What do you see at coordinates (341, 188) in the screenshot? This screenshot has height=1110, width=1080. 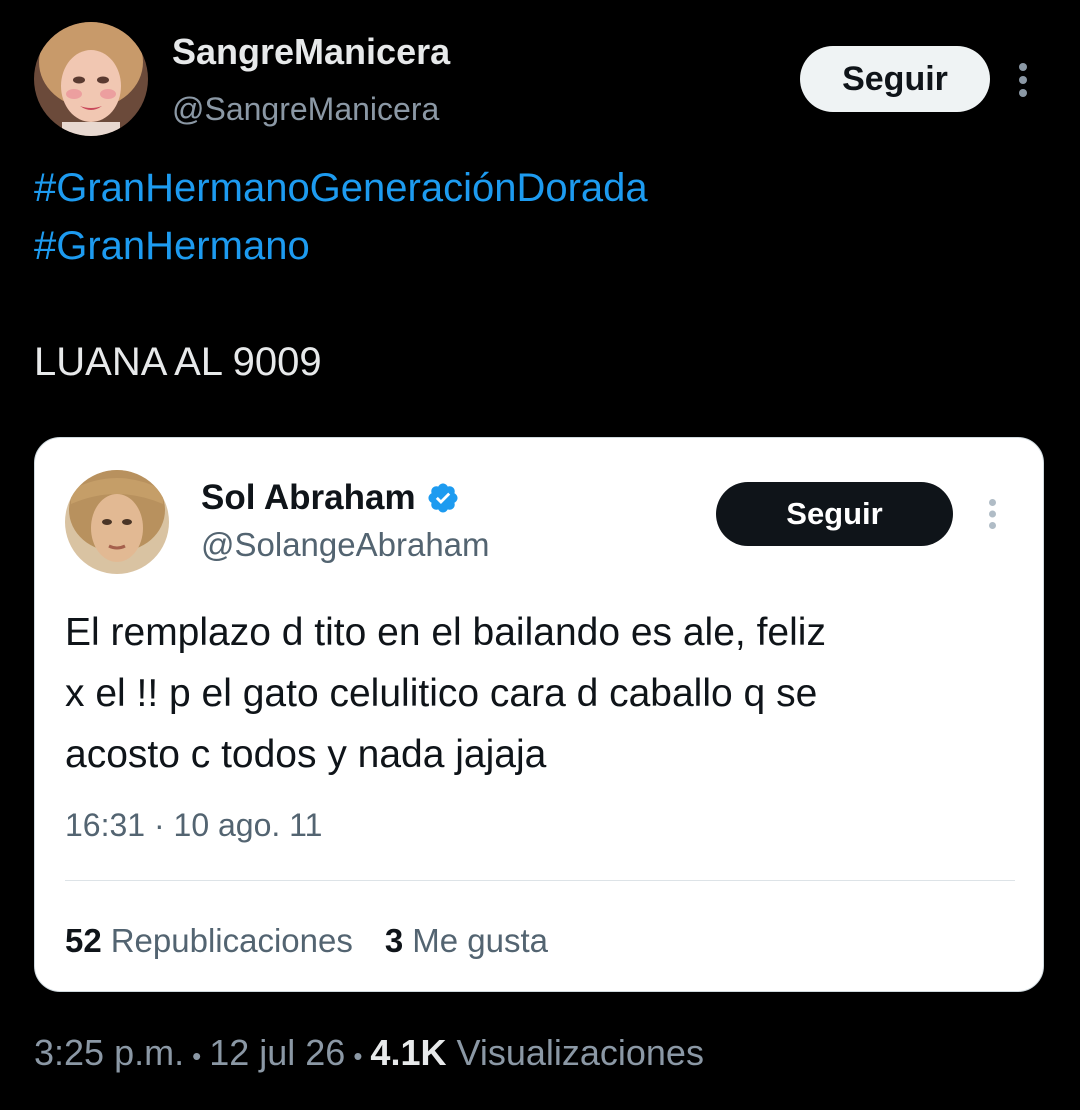 I see `hashtag-link: #GranHermanoGeneraciónDorada` at bounding box center [341, 188].